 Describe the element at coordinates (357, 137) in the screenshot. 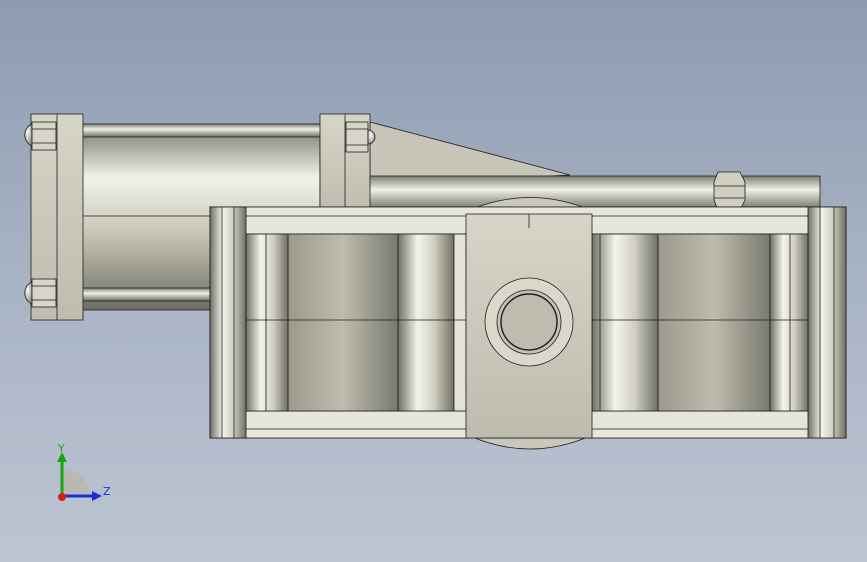

I see `front-nut` at that location.